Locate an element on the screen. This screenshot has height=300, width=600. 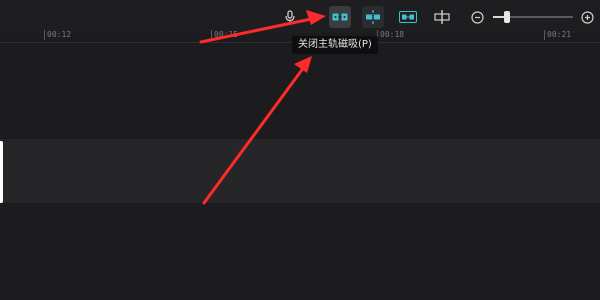
main-track-magnet-icon is located at coordinates (340, 17).